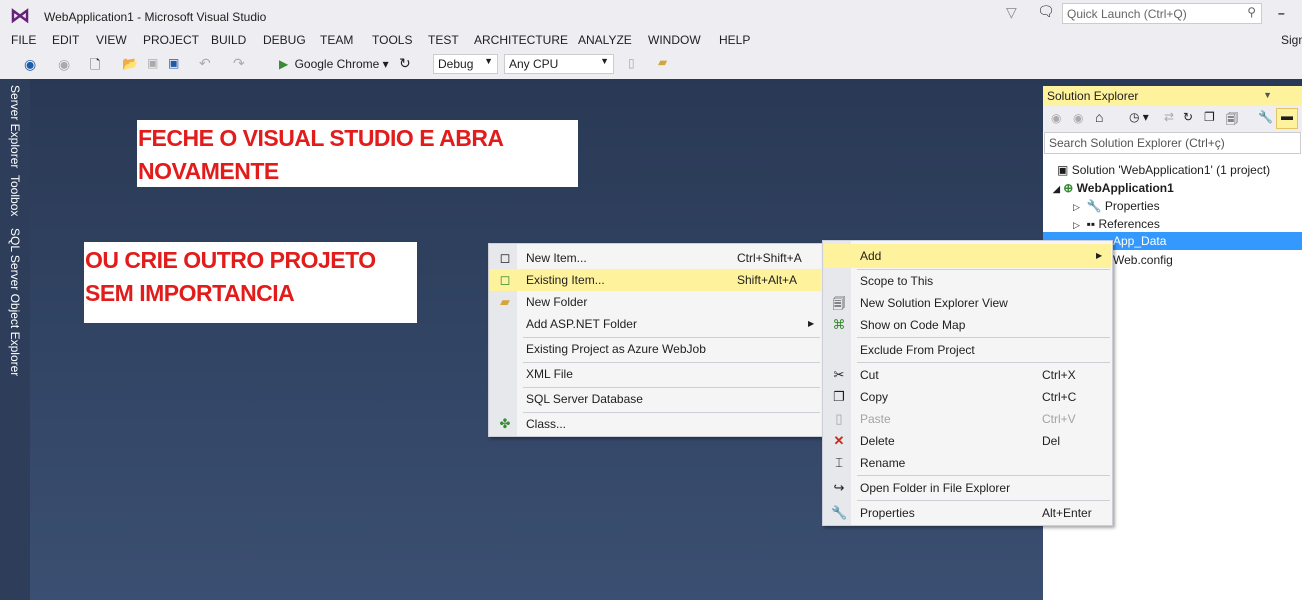 The height and width of the screenshot is (600, 1302). I want to click on quick-launch-input: Quick Launch (Ctrl+Q) ⚲, so click(1162, 13).